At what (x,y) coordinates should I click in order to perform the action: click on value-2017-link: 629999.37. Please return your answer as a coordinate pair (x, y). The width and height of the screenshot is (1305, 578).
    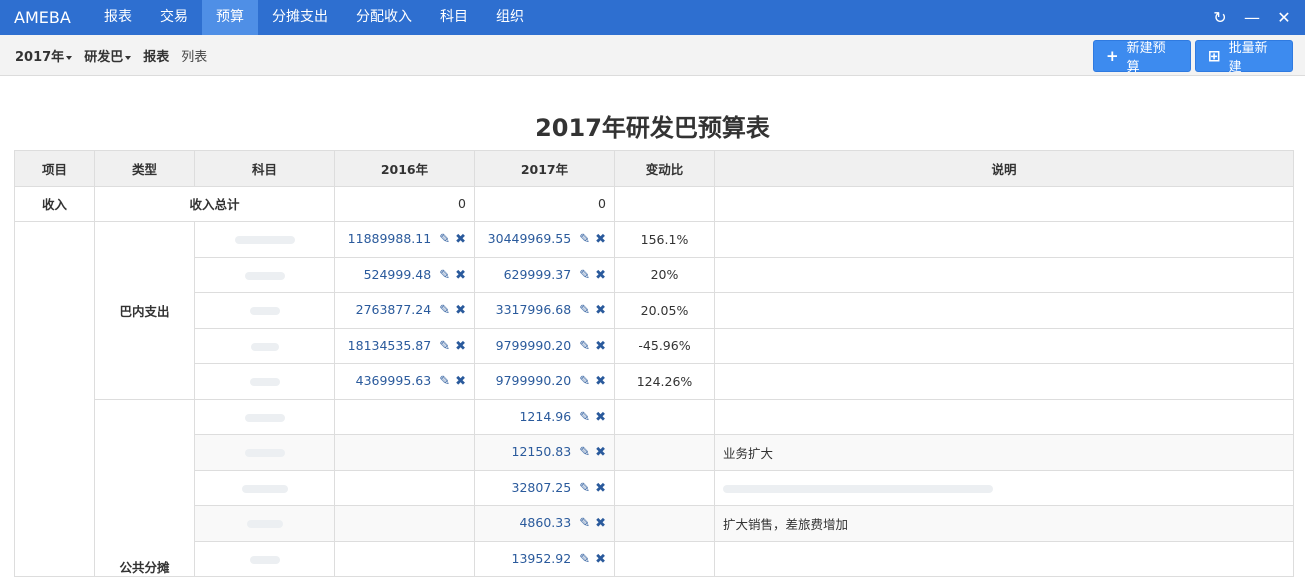
    Looking at the image, I should click on (538, 274).